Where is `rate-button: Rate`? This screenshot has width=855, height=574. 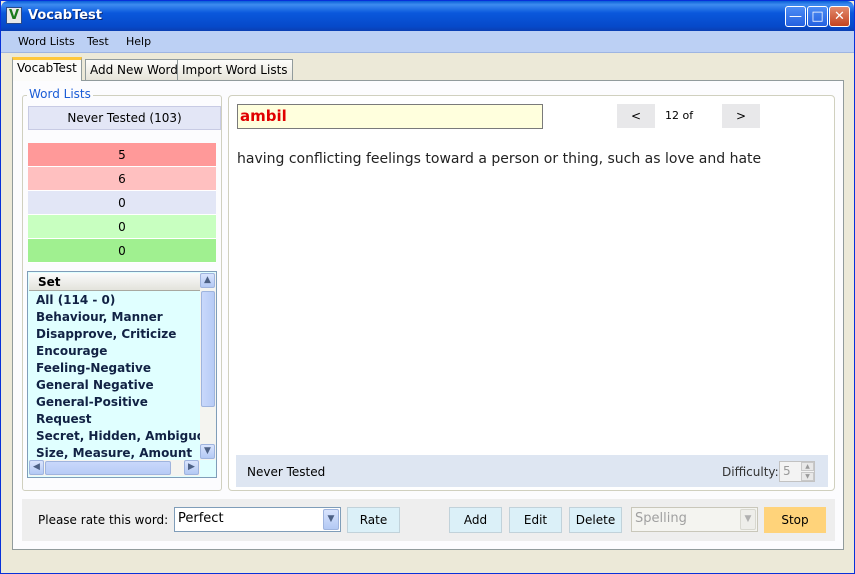
rate-button: Rate is located at coordinates (373, 520).